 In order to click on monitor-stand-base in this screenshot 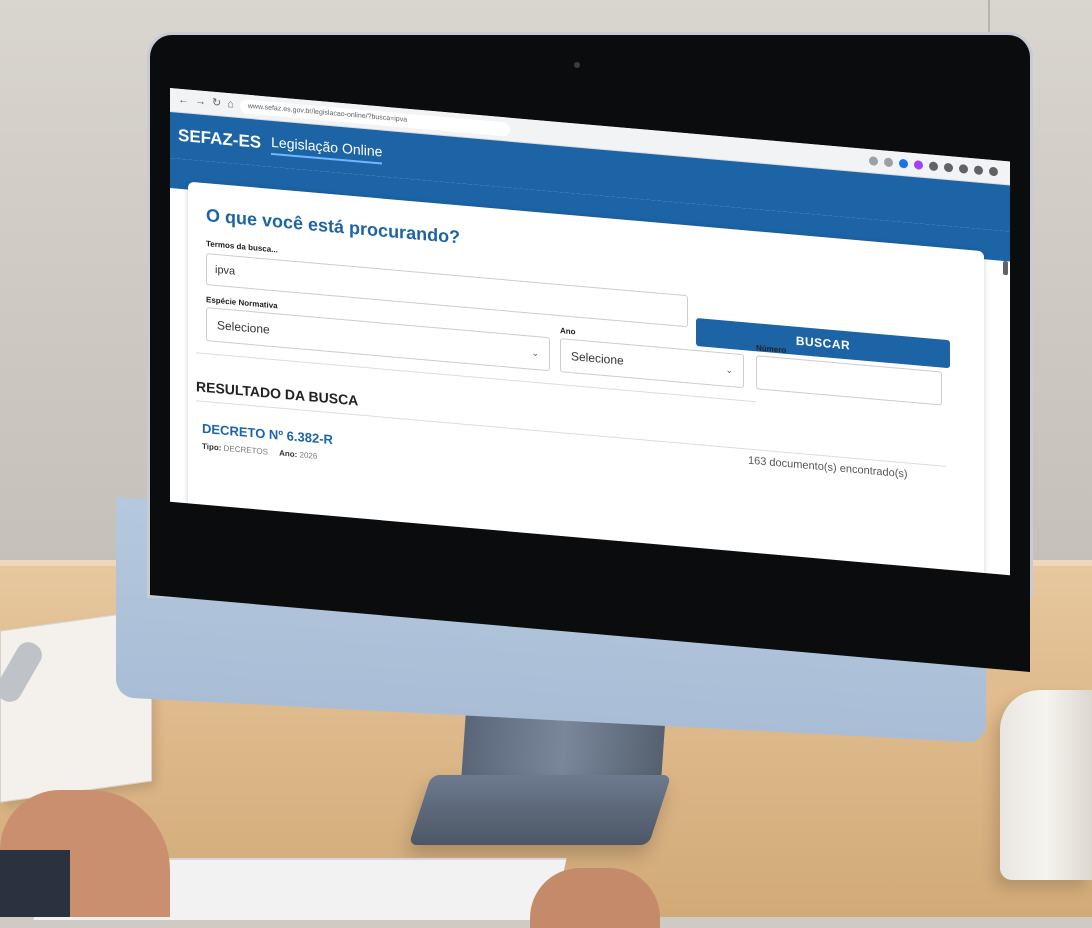, I will do `click(540, 810)`.